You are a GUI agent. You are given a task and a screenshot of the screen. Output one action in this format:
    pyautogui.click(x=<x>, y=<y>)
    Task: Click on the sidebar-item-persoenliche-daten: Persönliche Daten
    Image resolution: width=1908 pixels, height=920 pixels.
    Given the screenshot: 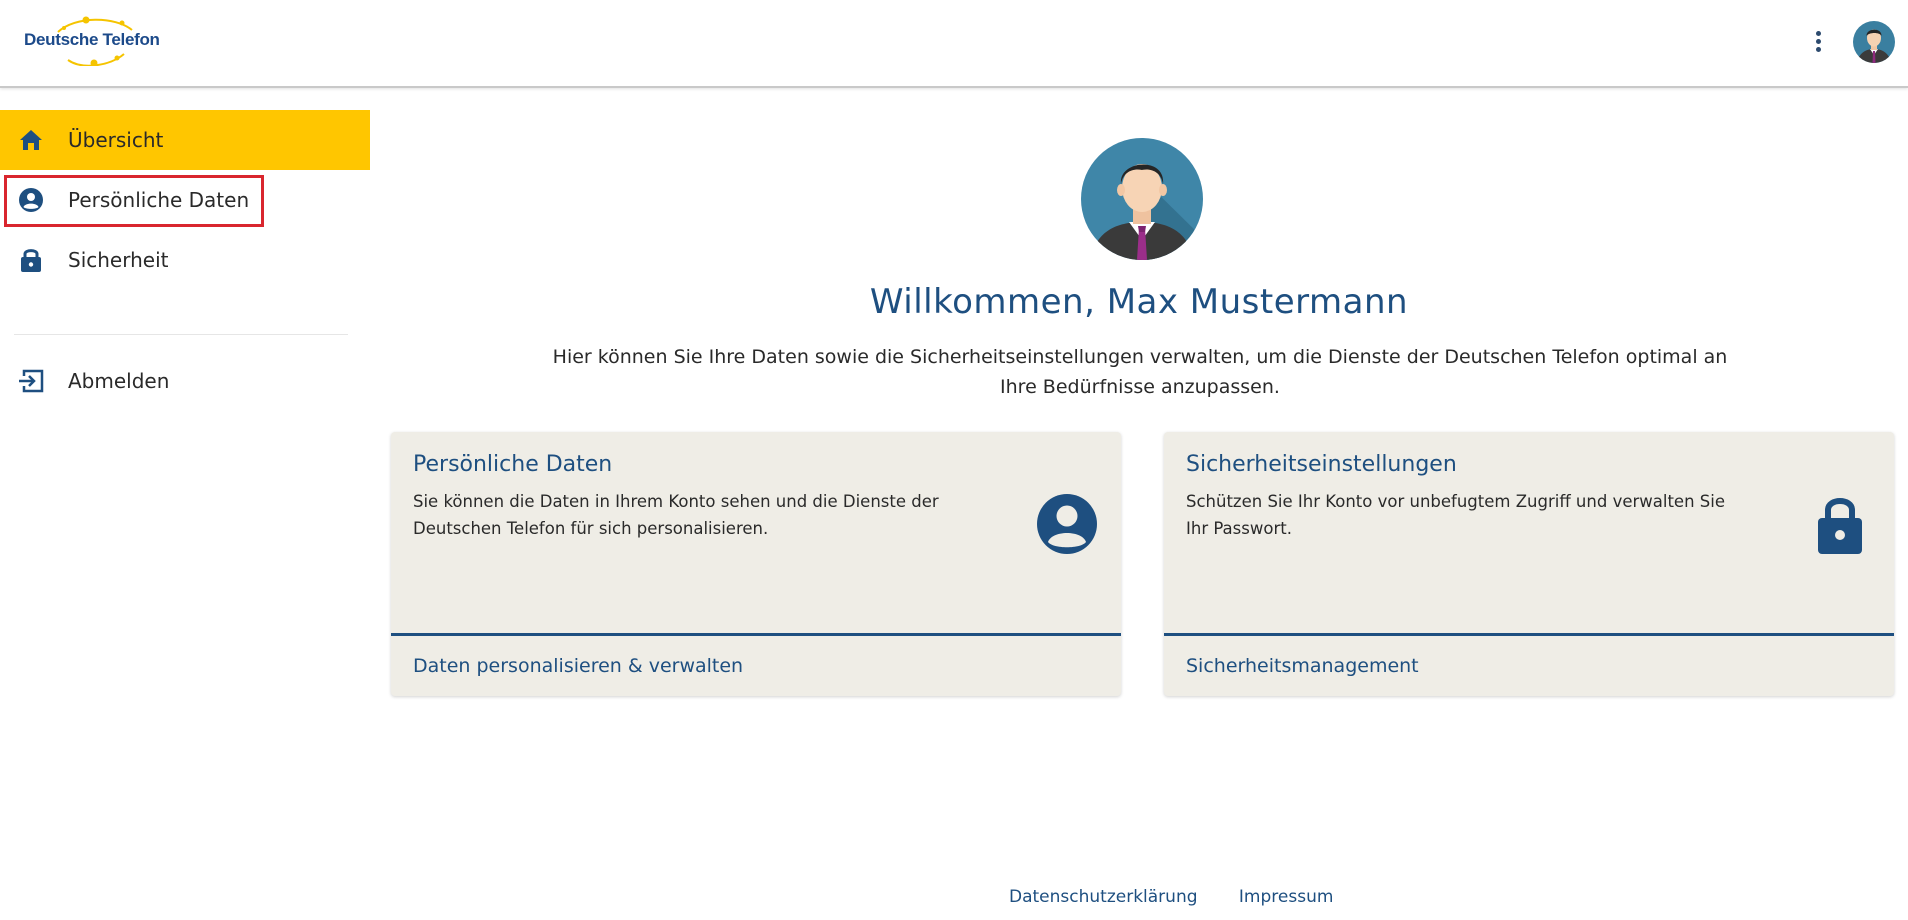 What is the action you would take?
    pyautogui.click(x=185, y=200)
    